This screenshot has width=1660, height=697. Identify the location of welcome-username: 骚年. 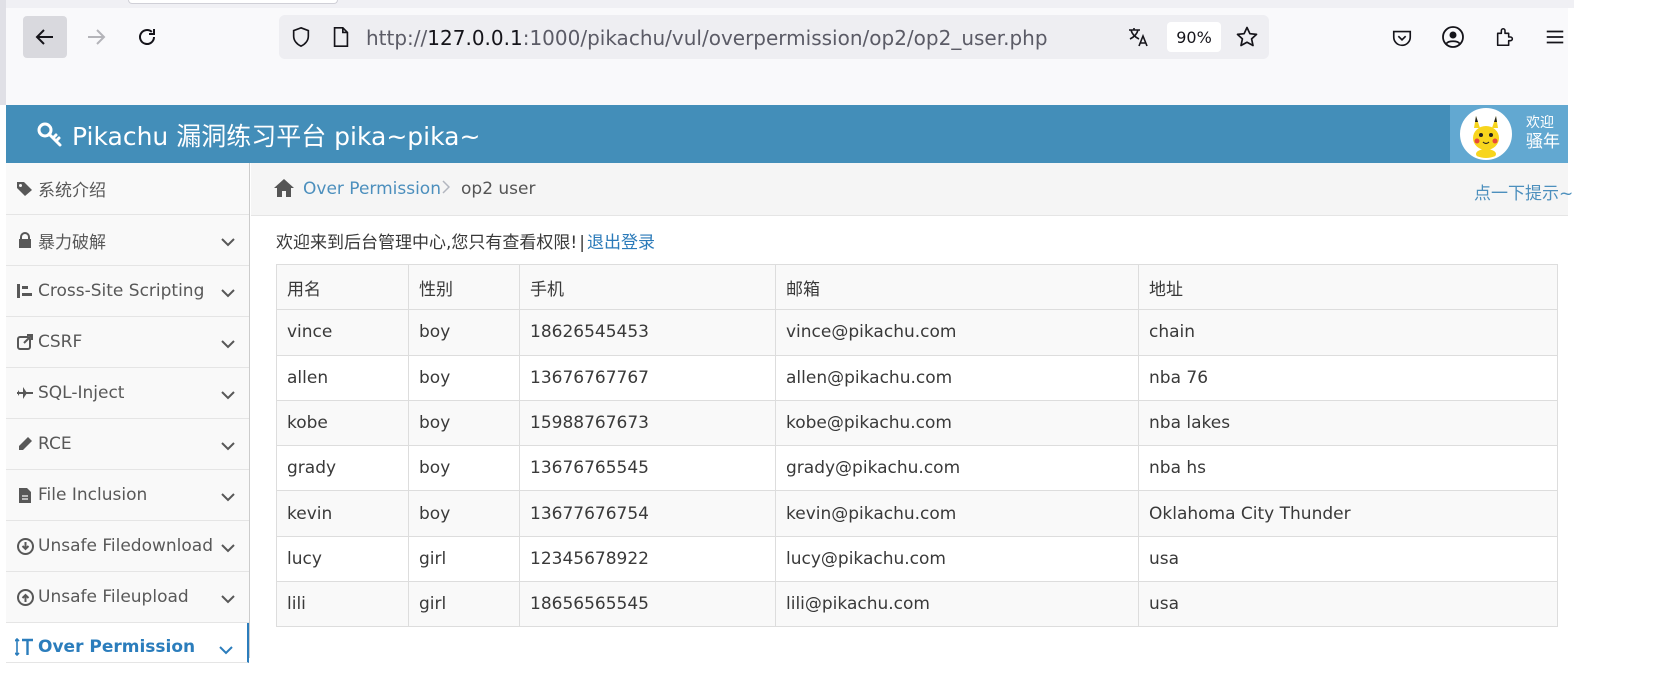
(1543, 142).